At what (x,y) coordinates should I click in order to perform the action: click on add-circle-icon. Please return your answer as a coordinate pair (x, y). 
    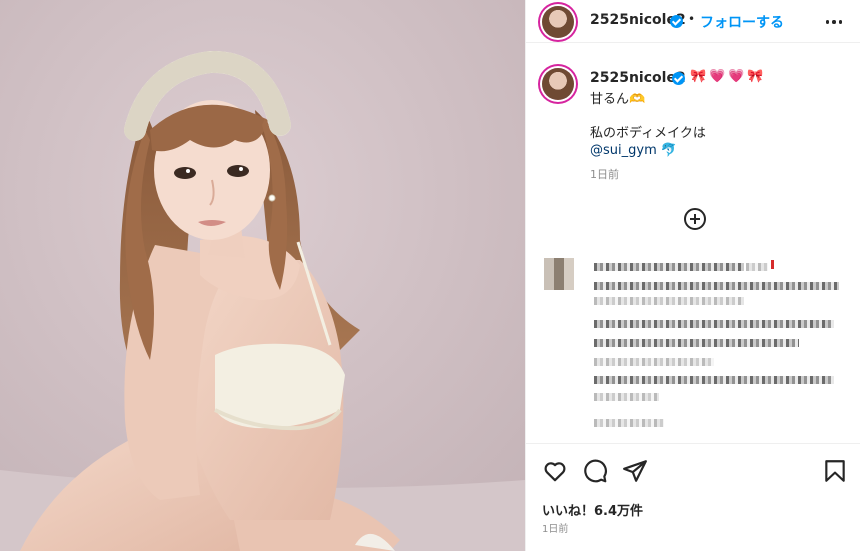
    Looking at the image, I should click on (695, 219).